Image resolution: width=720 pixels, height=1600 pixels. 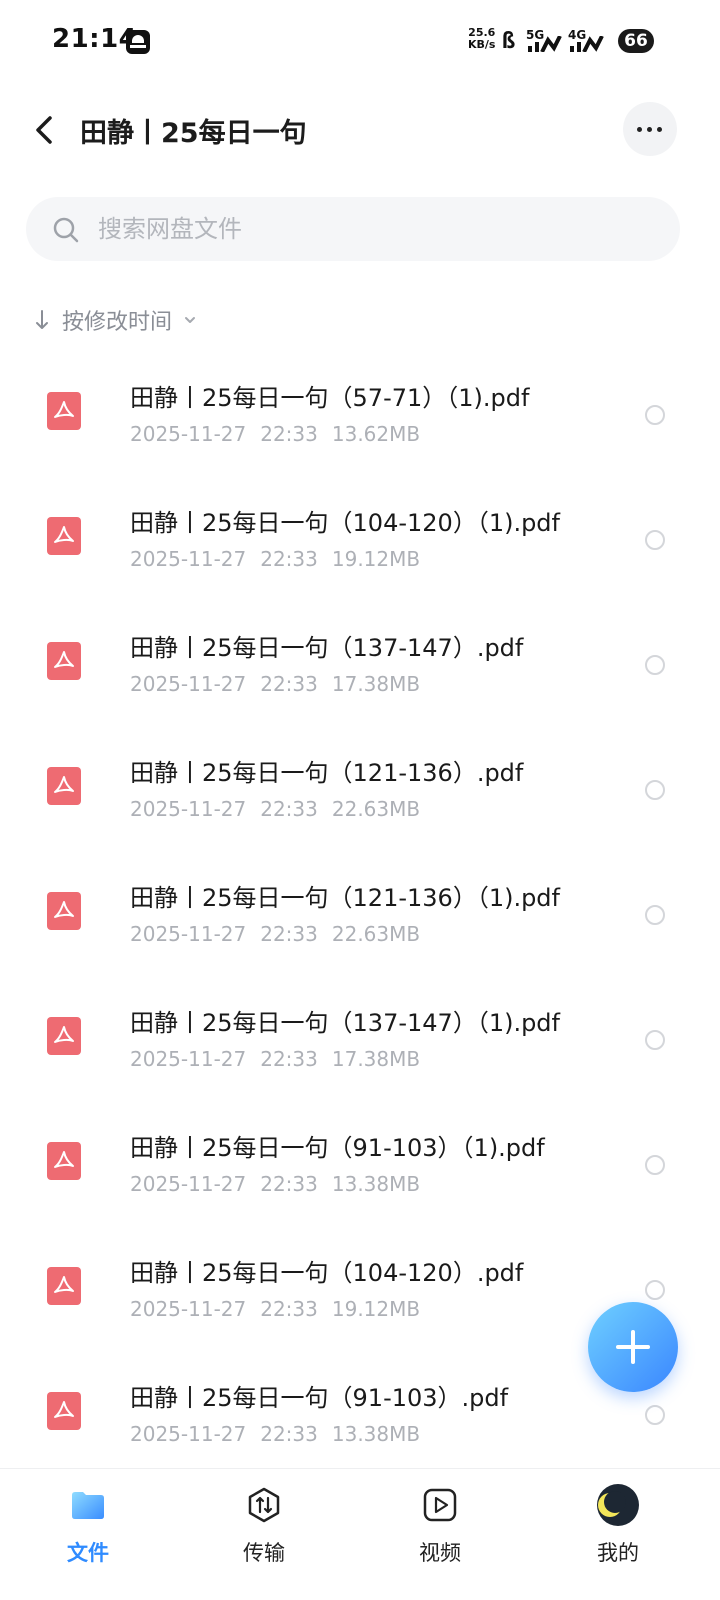 What do you see at coordinates (327, 1273) in the screenshot?
I see `file-name: 田静丨25每日一句（104-120）.pdf` at bounding box center [327, 1273].